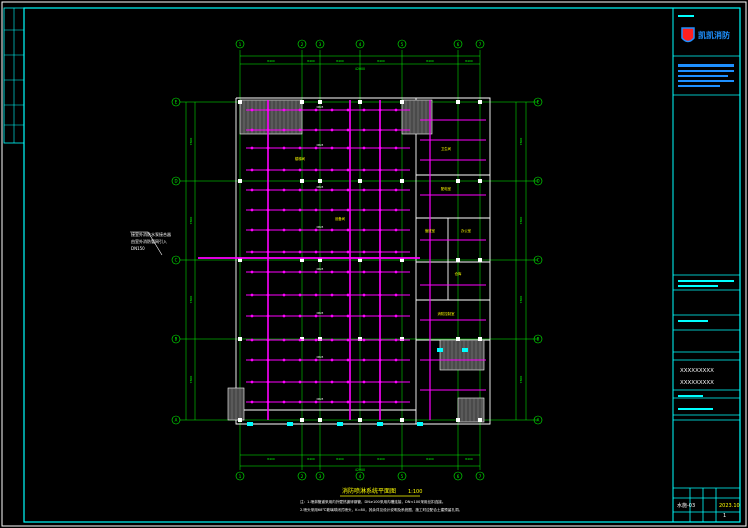  I want to click on company-logo-icon, so click(688, 35).